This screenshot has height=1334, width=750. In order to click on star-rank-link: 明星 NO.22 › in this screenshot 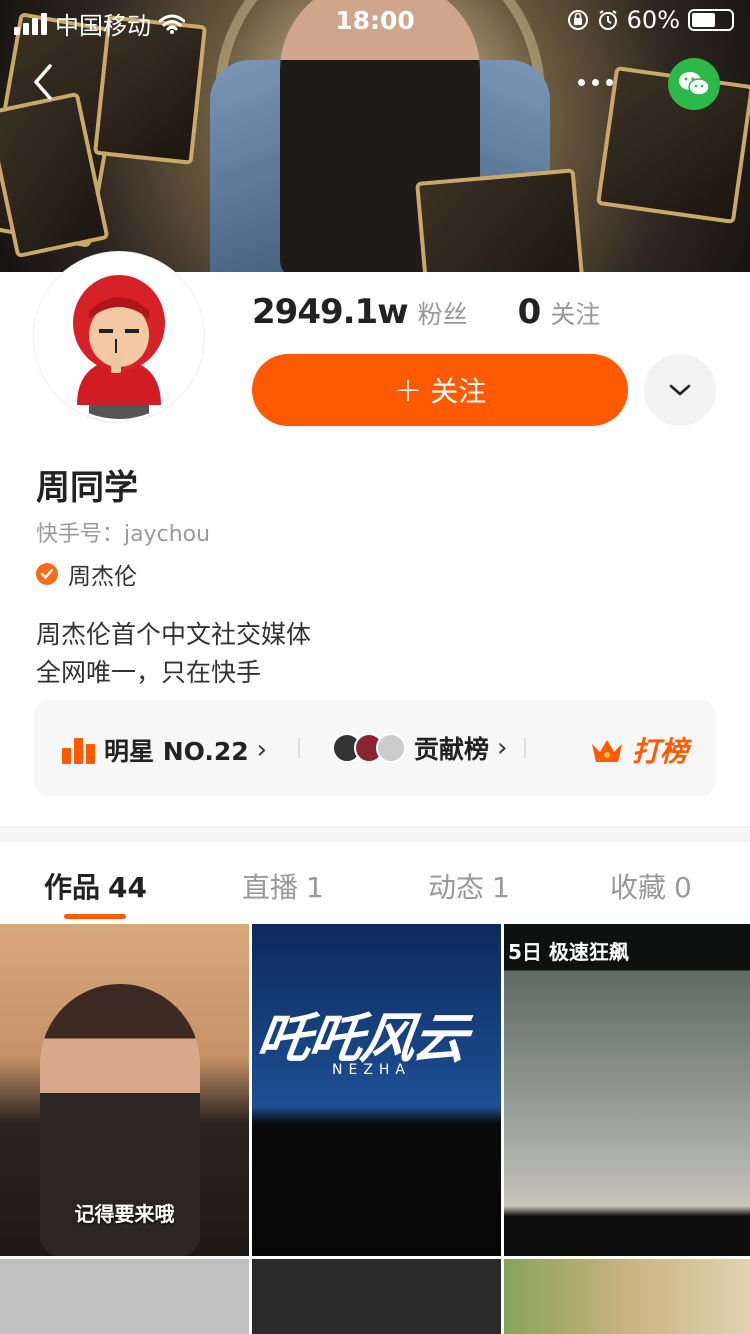, I will do `click(164, 750)`.